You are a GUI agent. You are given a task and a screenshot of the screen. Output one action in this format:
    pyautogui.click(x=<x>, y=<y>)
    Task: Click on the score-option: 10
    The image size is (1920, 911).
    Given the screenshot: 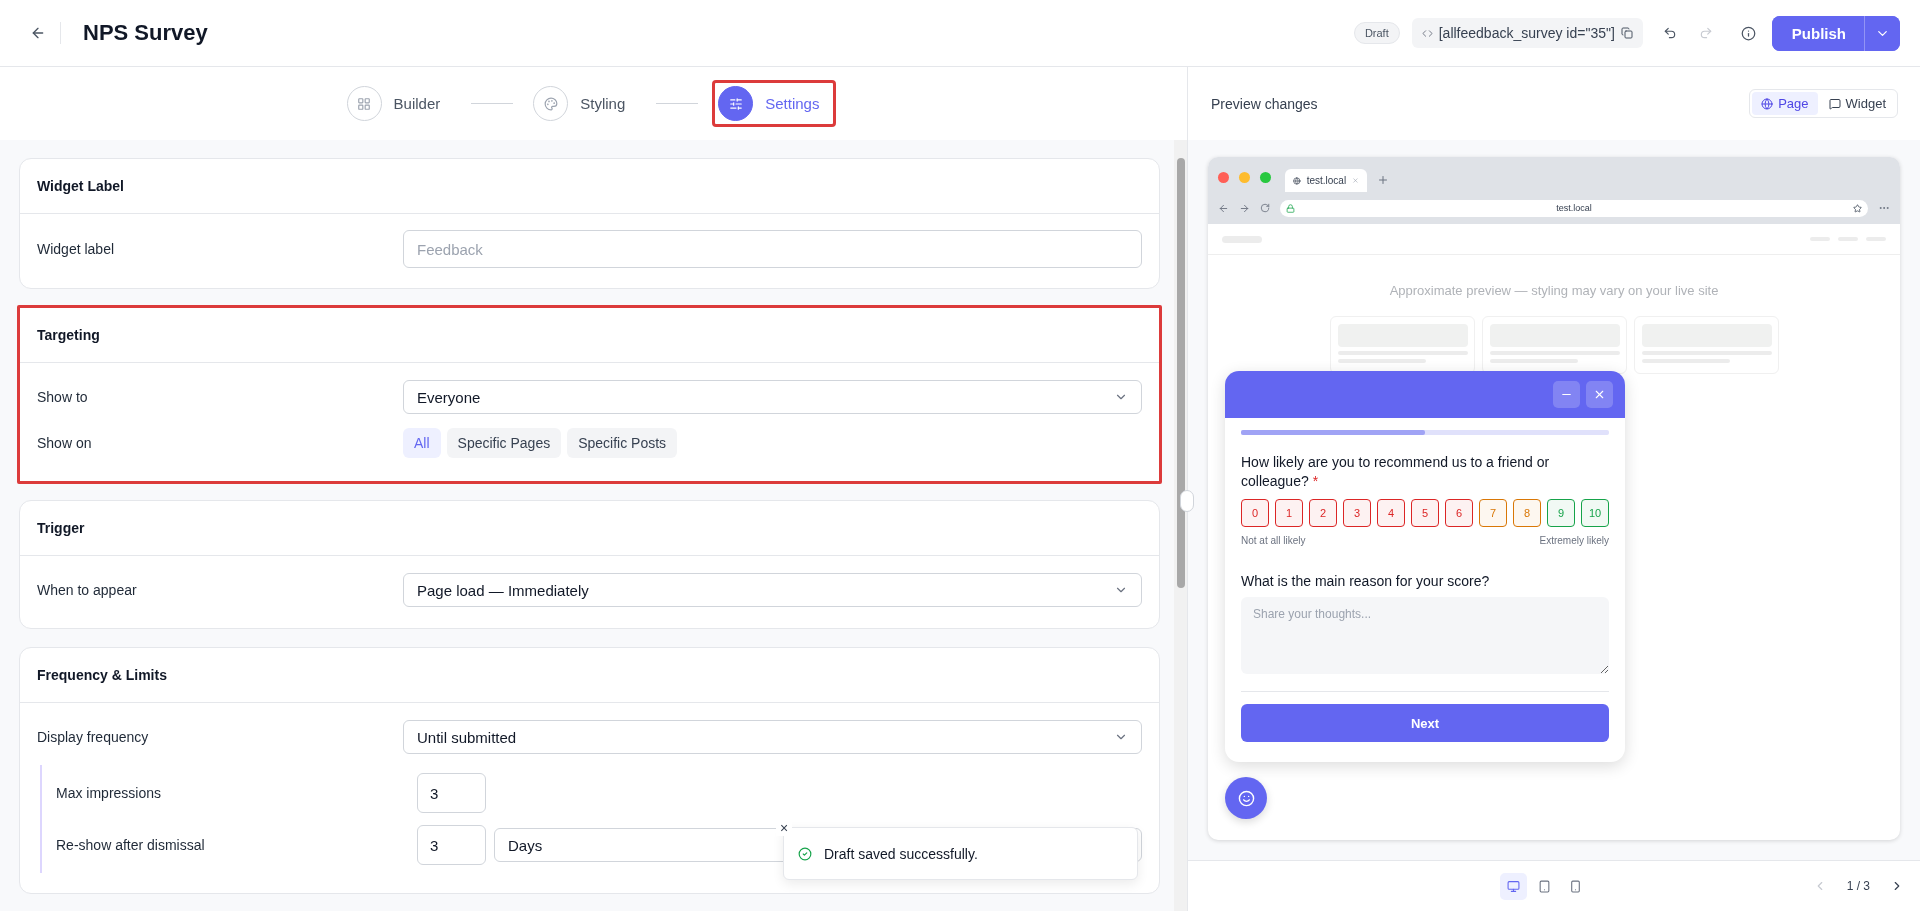 What is the action you would take?
    pyautogui.click(x=1595, y=513)
    